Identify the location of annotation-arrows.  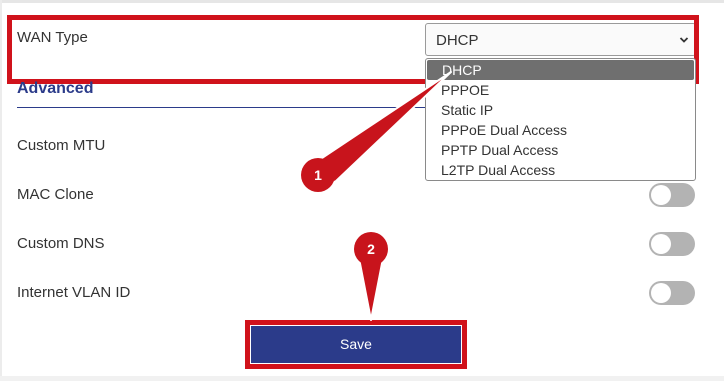
(376, 196).